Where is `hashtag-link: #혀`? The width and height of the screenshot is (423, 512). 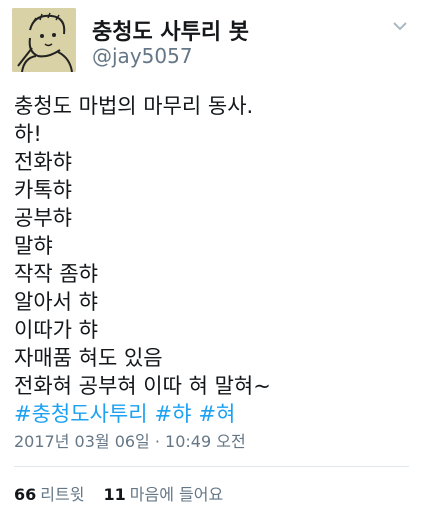 hashtag-link: #혀 is located at coordinates (216, 414).